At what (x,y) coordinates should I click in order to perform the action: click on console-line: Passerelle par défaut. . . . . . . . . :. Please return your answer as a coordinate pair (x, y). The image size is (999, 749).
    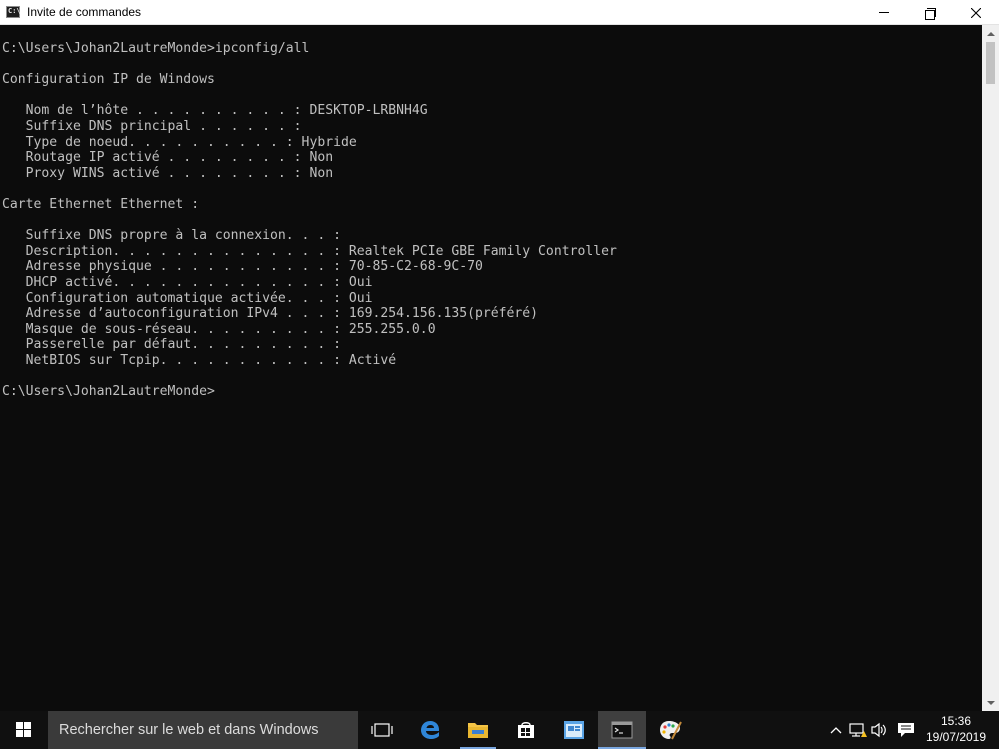
    Looking at the image, I should click on (171, 345).